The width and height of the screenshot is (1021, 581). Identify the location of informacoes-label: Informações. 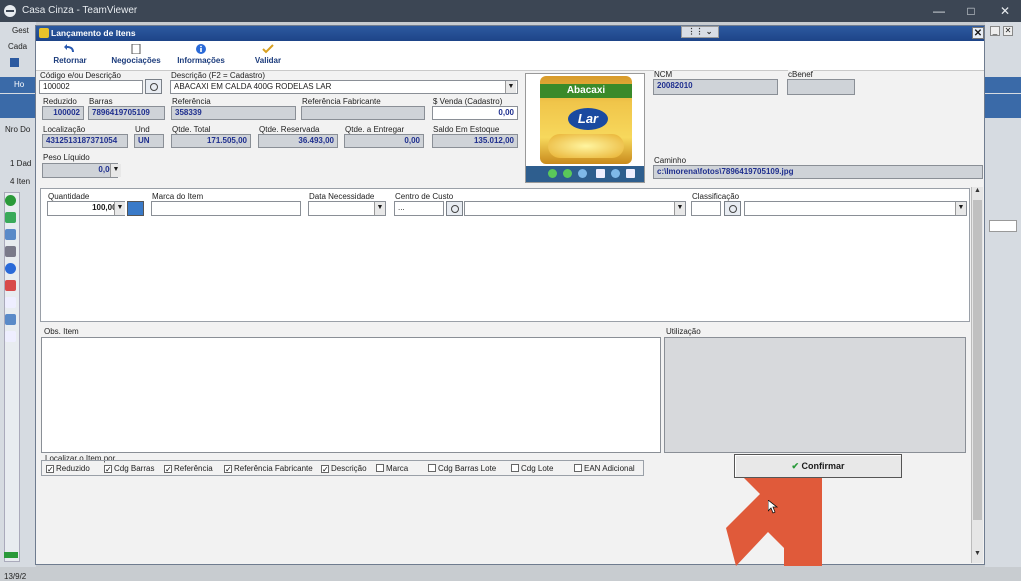
(201, 60).